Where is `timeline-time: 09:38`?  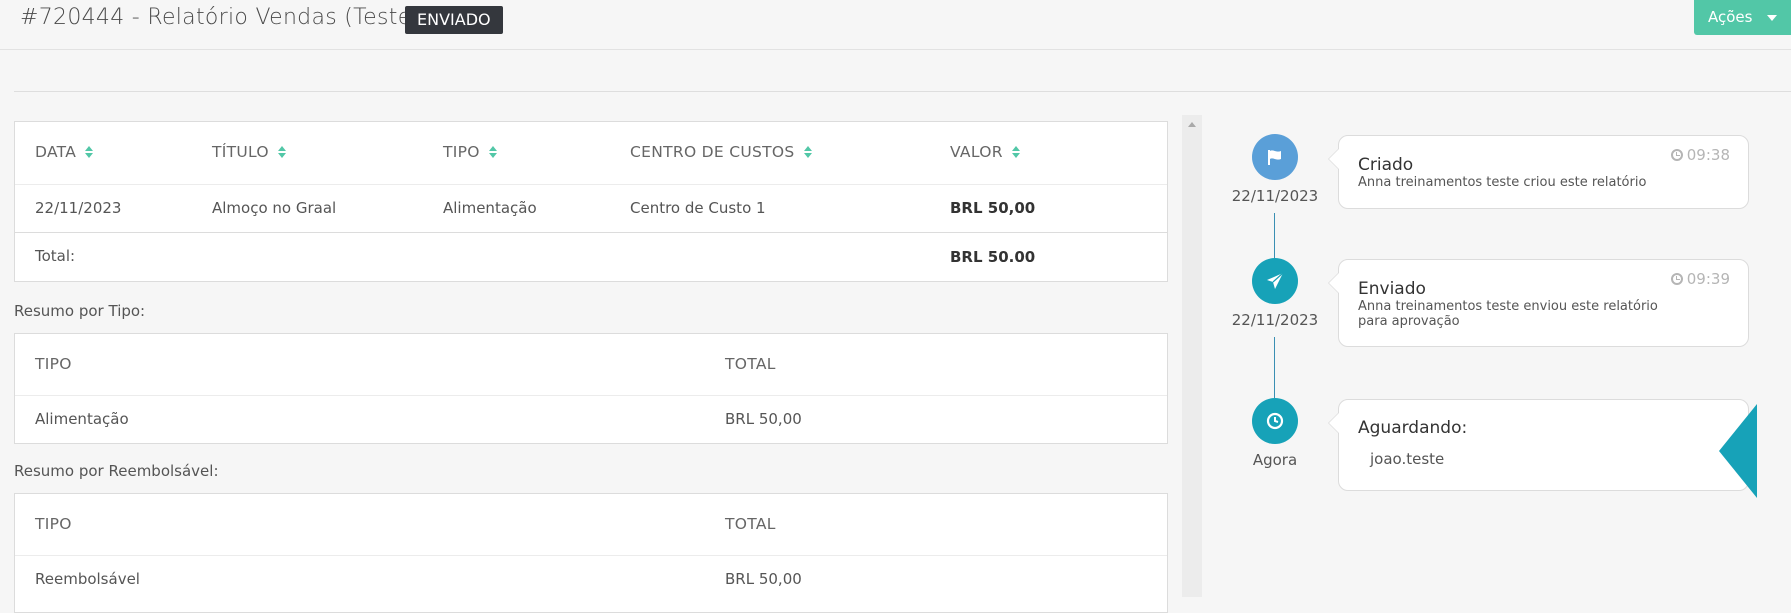 timeline-time: 09:38 is located at coordinates (1700, 155).